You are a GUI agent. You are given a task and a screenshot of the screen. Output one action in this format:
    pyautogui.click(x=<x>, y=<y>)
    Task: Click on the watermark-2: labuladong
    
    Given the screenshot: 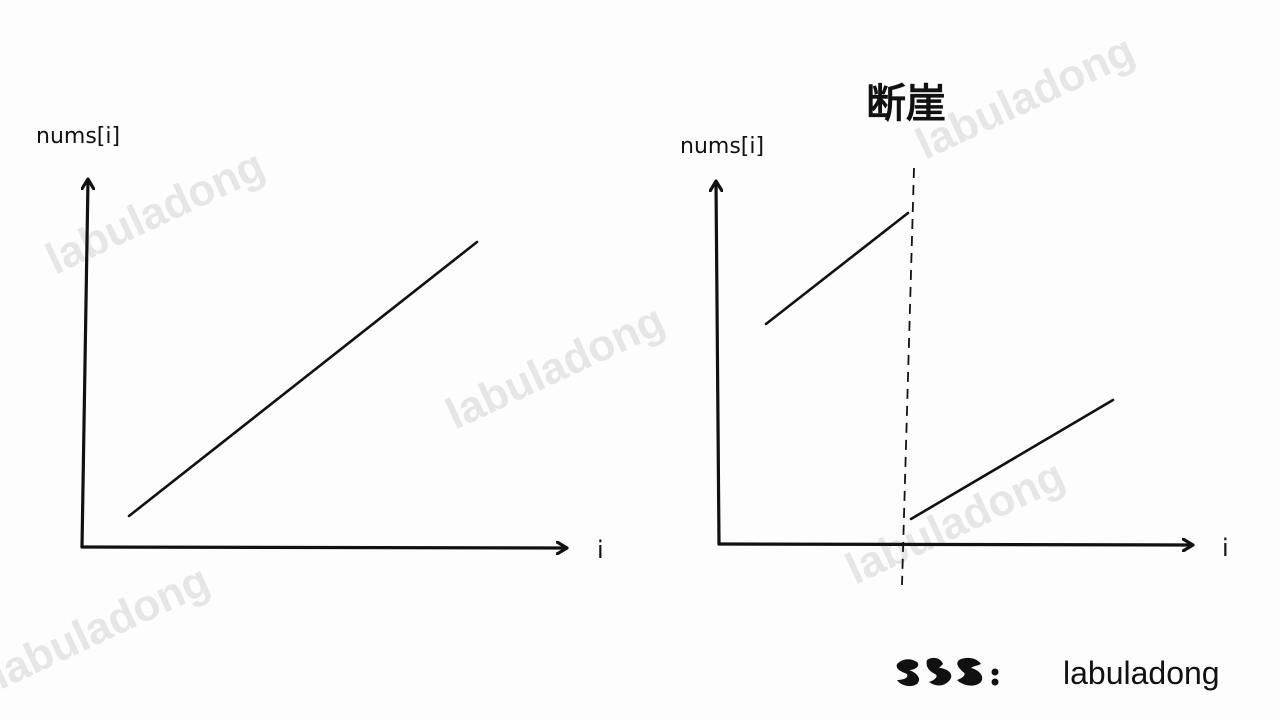 What is the action you would take?
    pyautogui.click(x=555, y=367)
    